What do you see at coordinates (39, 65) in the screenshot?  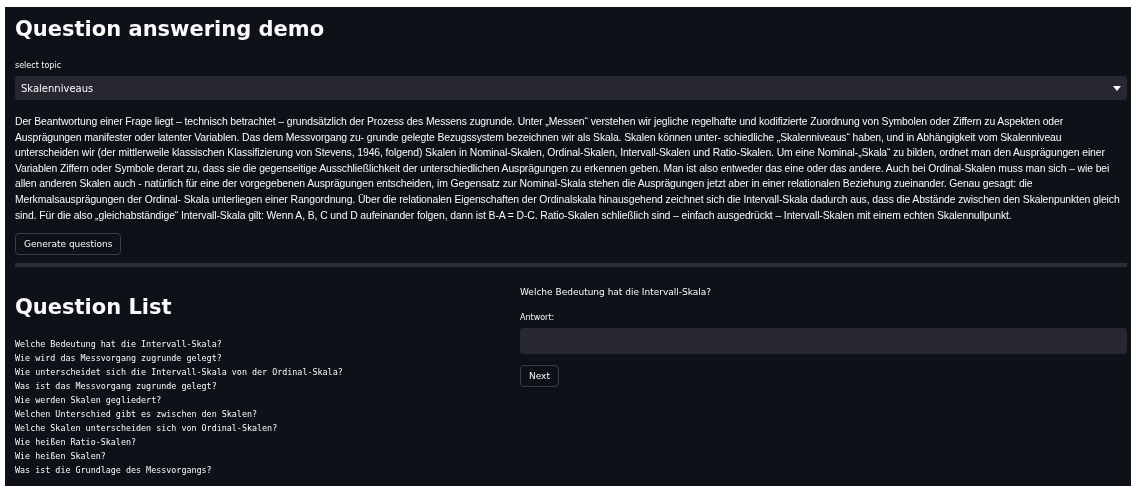 I see `select-label: select topic` at bounding box center [39, 65].